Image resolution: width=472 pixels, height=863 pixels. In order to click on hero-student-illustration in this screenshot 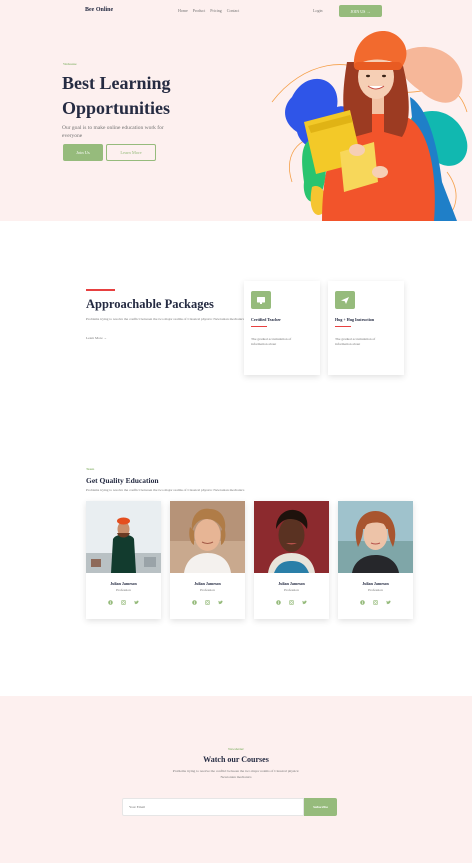, I will do `click(369, 126)`.